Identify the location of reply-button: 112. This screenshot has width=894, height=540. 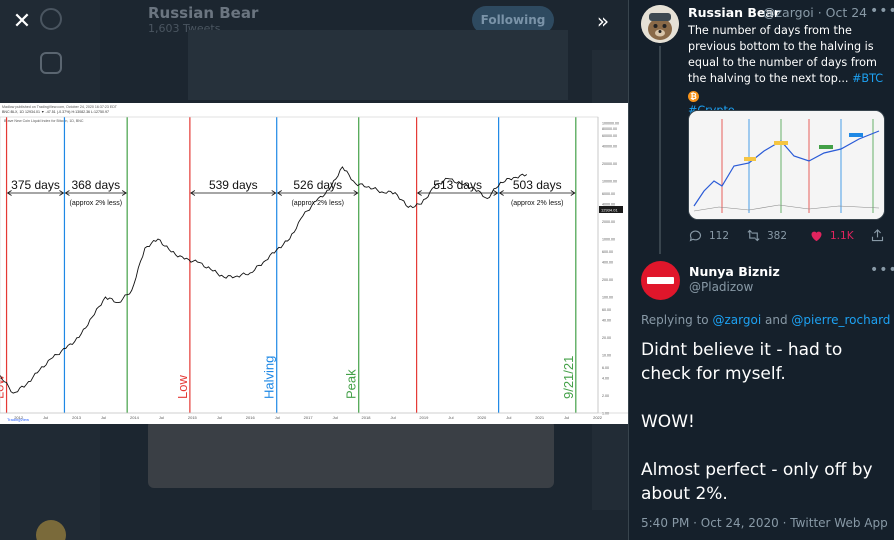
(708, 235).